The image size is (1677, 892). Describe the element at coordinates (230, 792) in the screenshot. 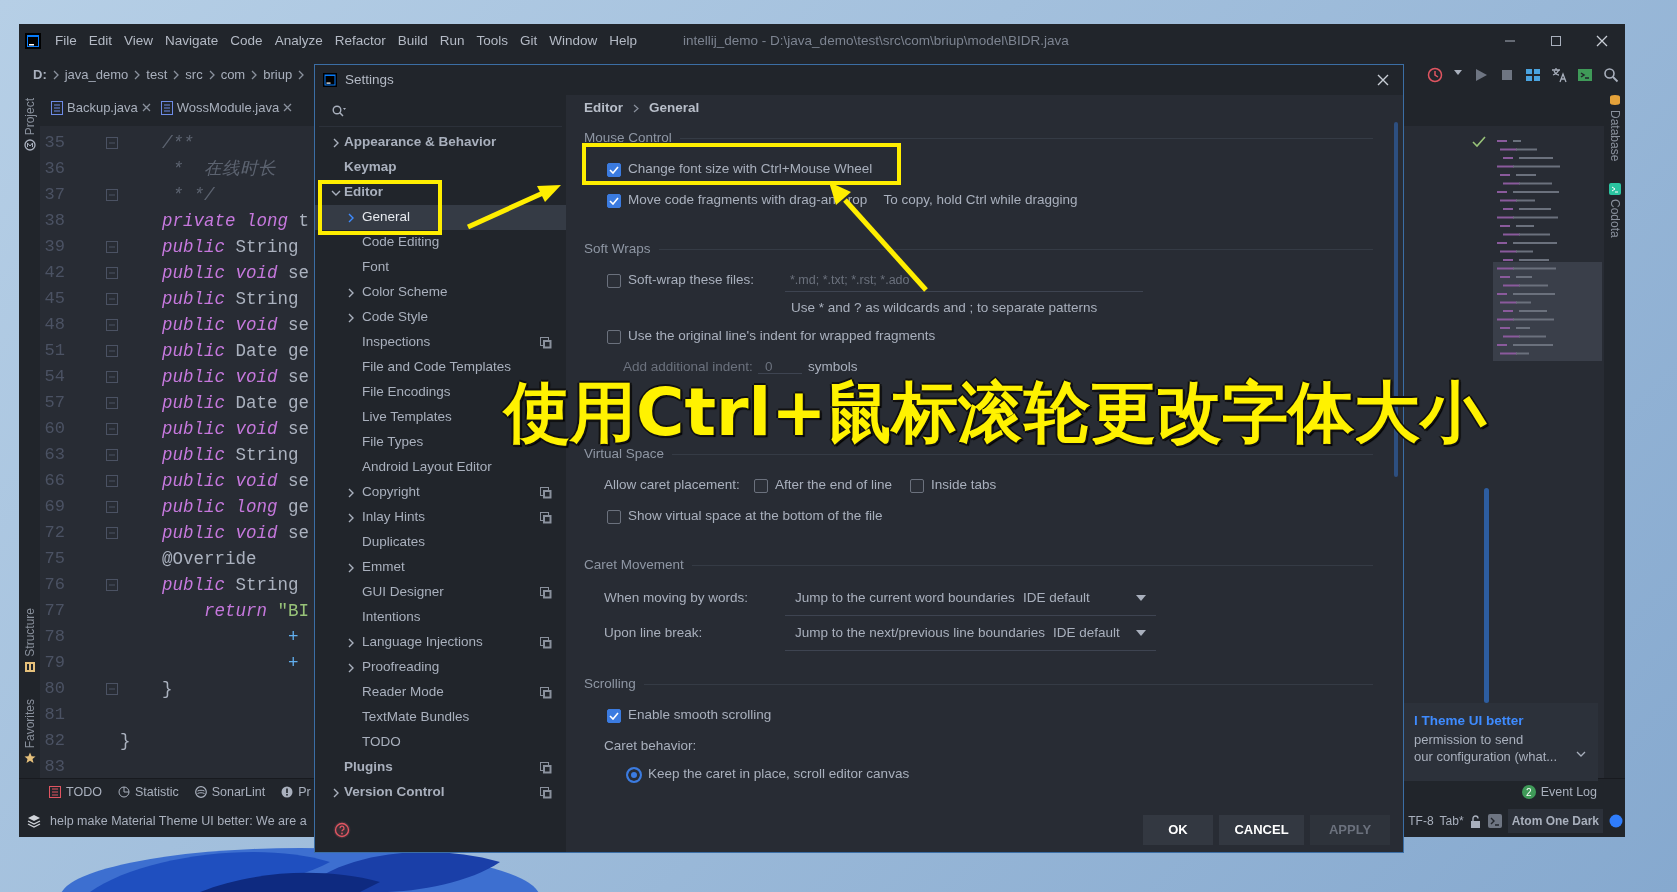

I see `tool-window-button: SonarLint` at that location.